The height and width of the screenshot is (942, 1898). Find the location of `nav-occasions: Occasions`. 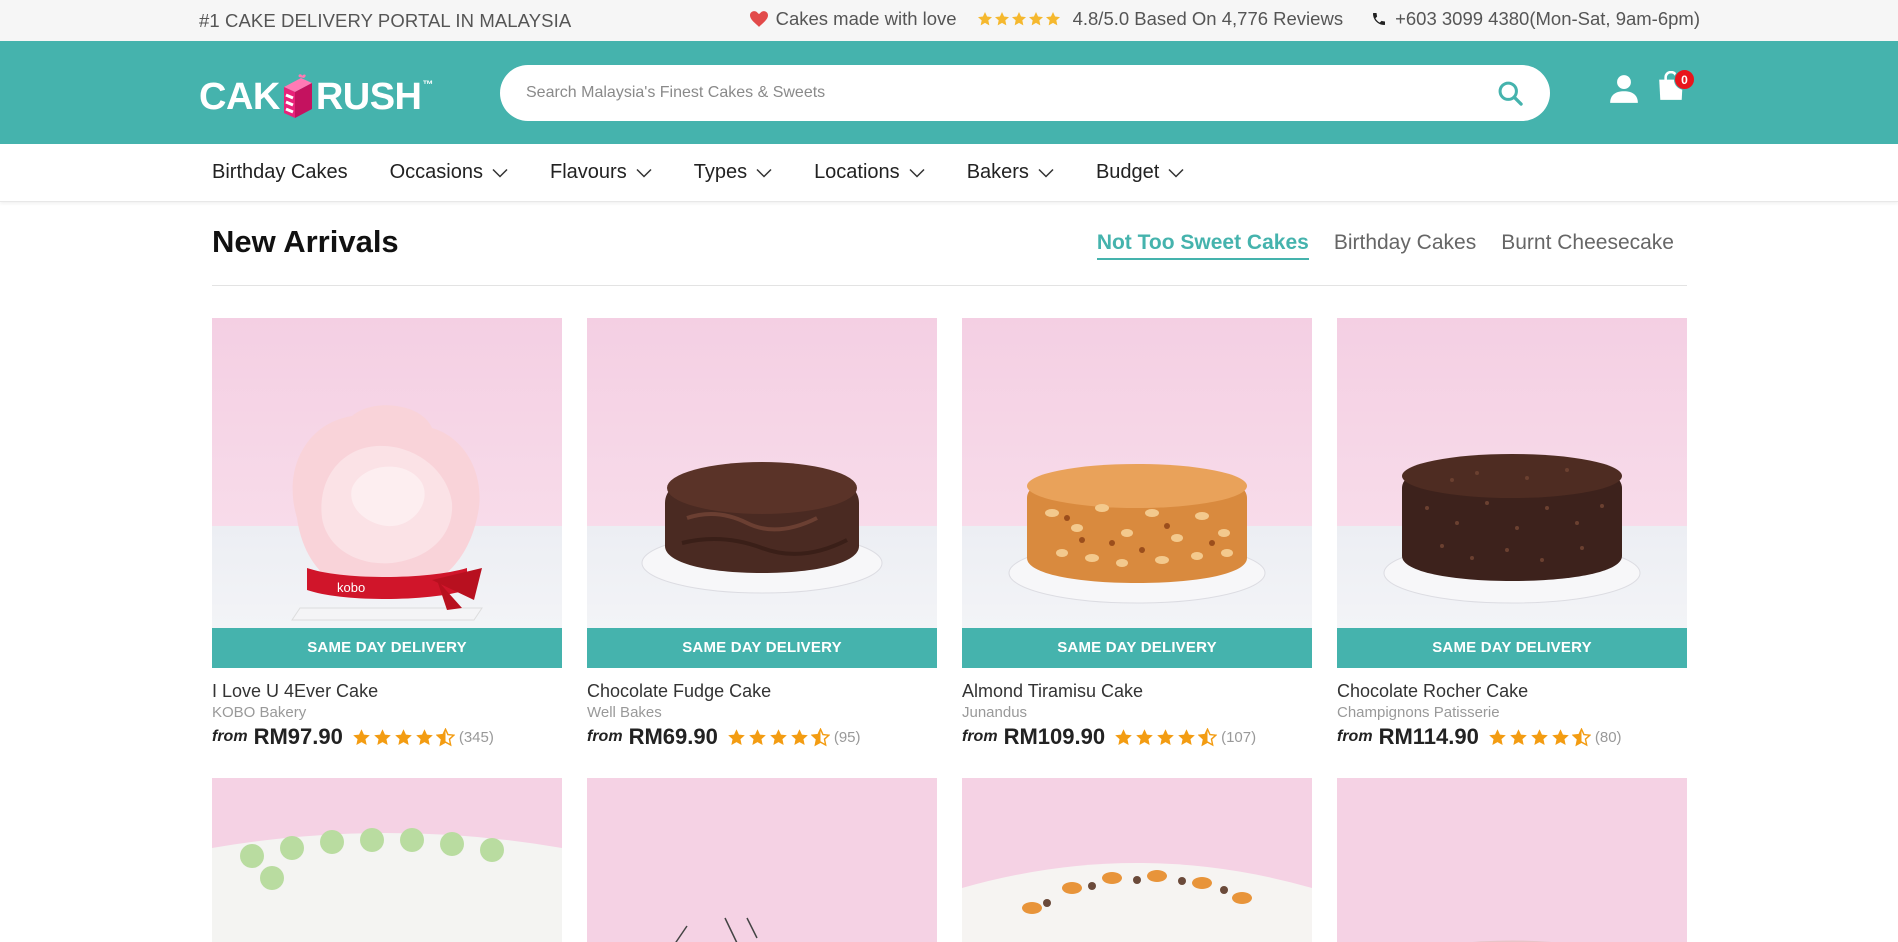

nav-occasions: Occasions is located at coordinates (449, 172).